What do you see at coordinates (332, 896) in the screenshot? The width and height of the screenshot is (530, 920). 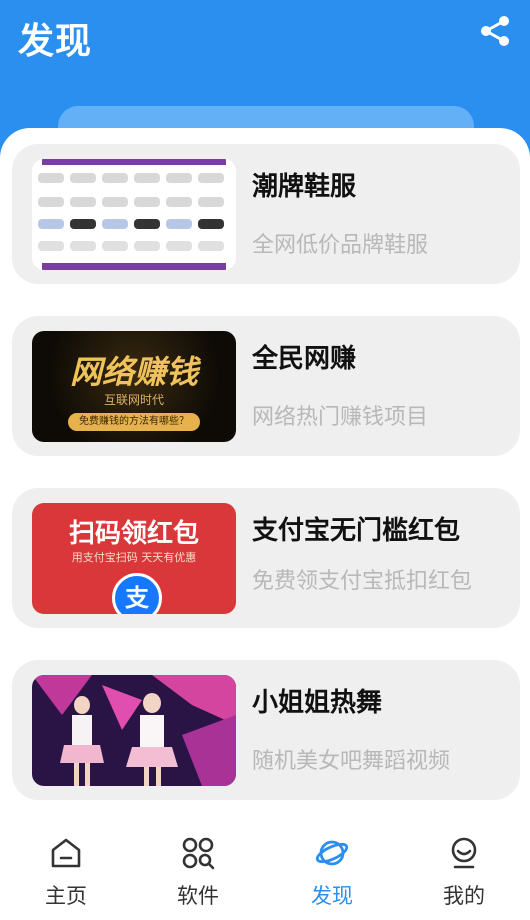 I see `nav-label: 发现` at bounding box center [332, 896].